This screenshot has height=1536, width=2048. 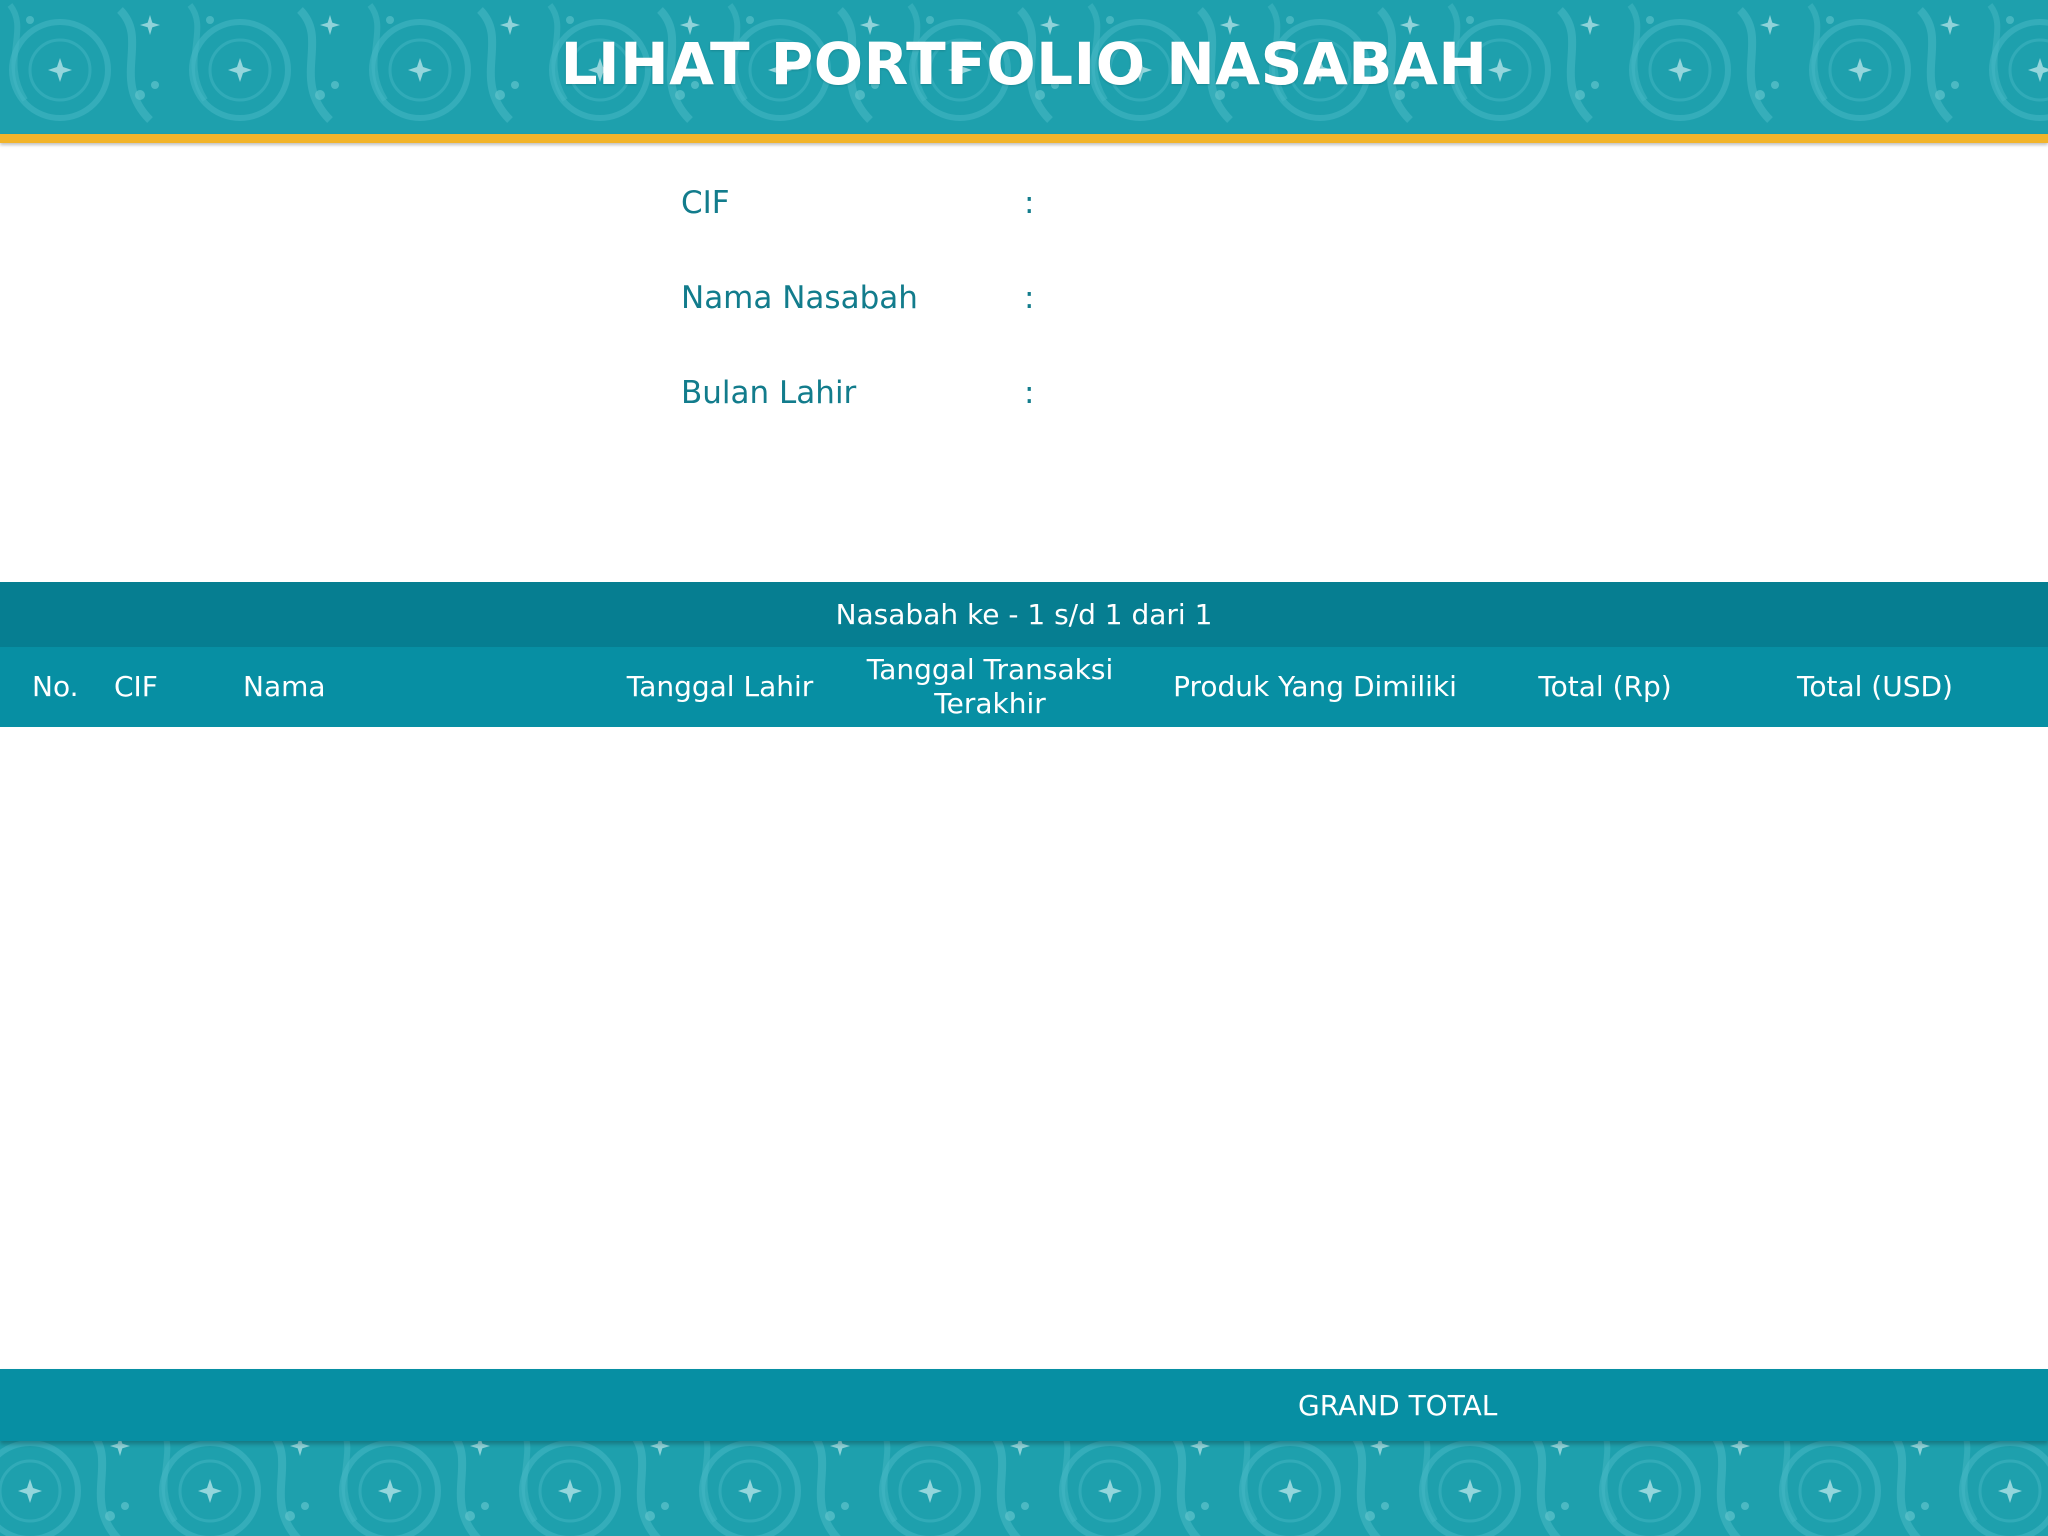 I want to click on column-header-total-rp: Total (Rp), so click(x=1605, y=687).